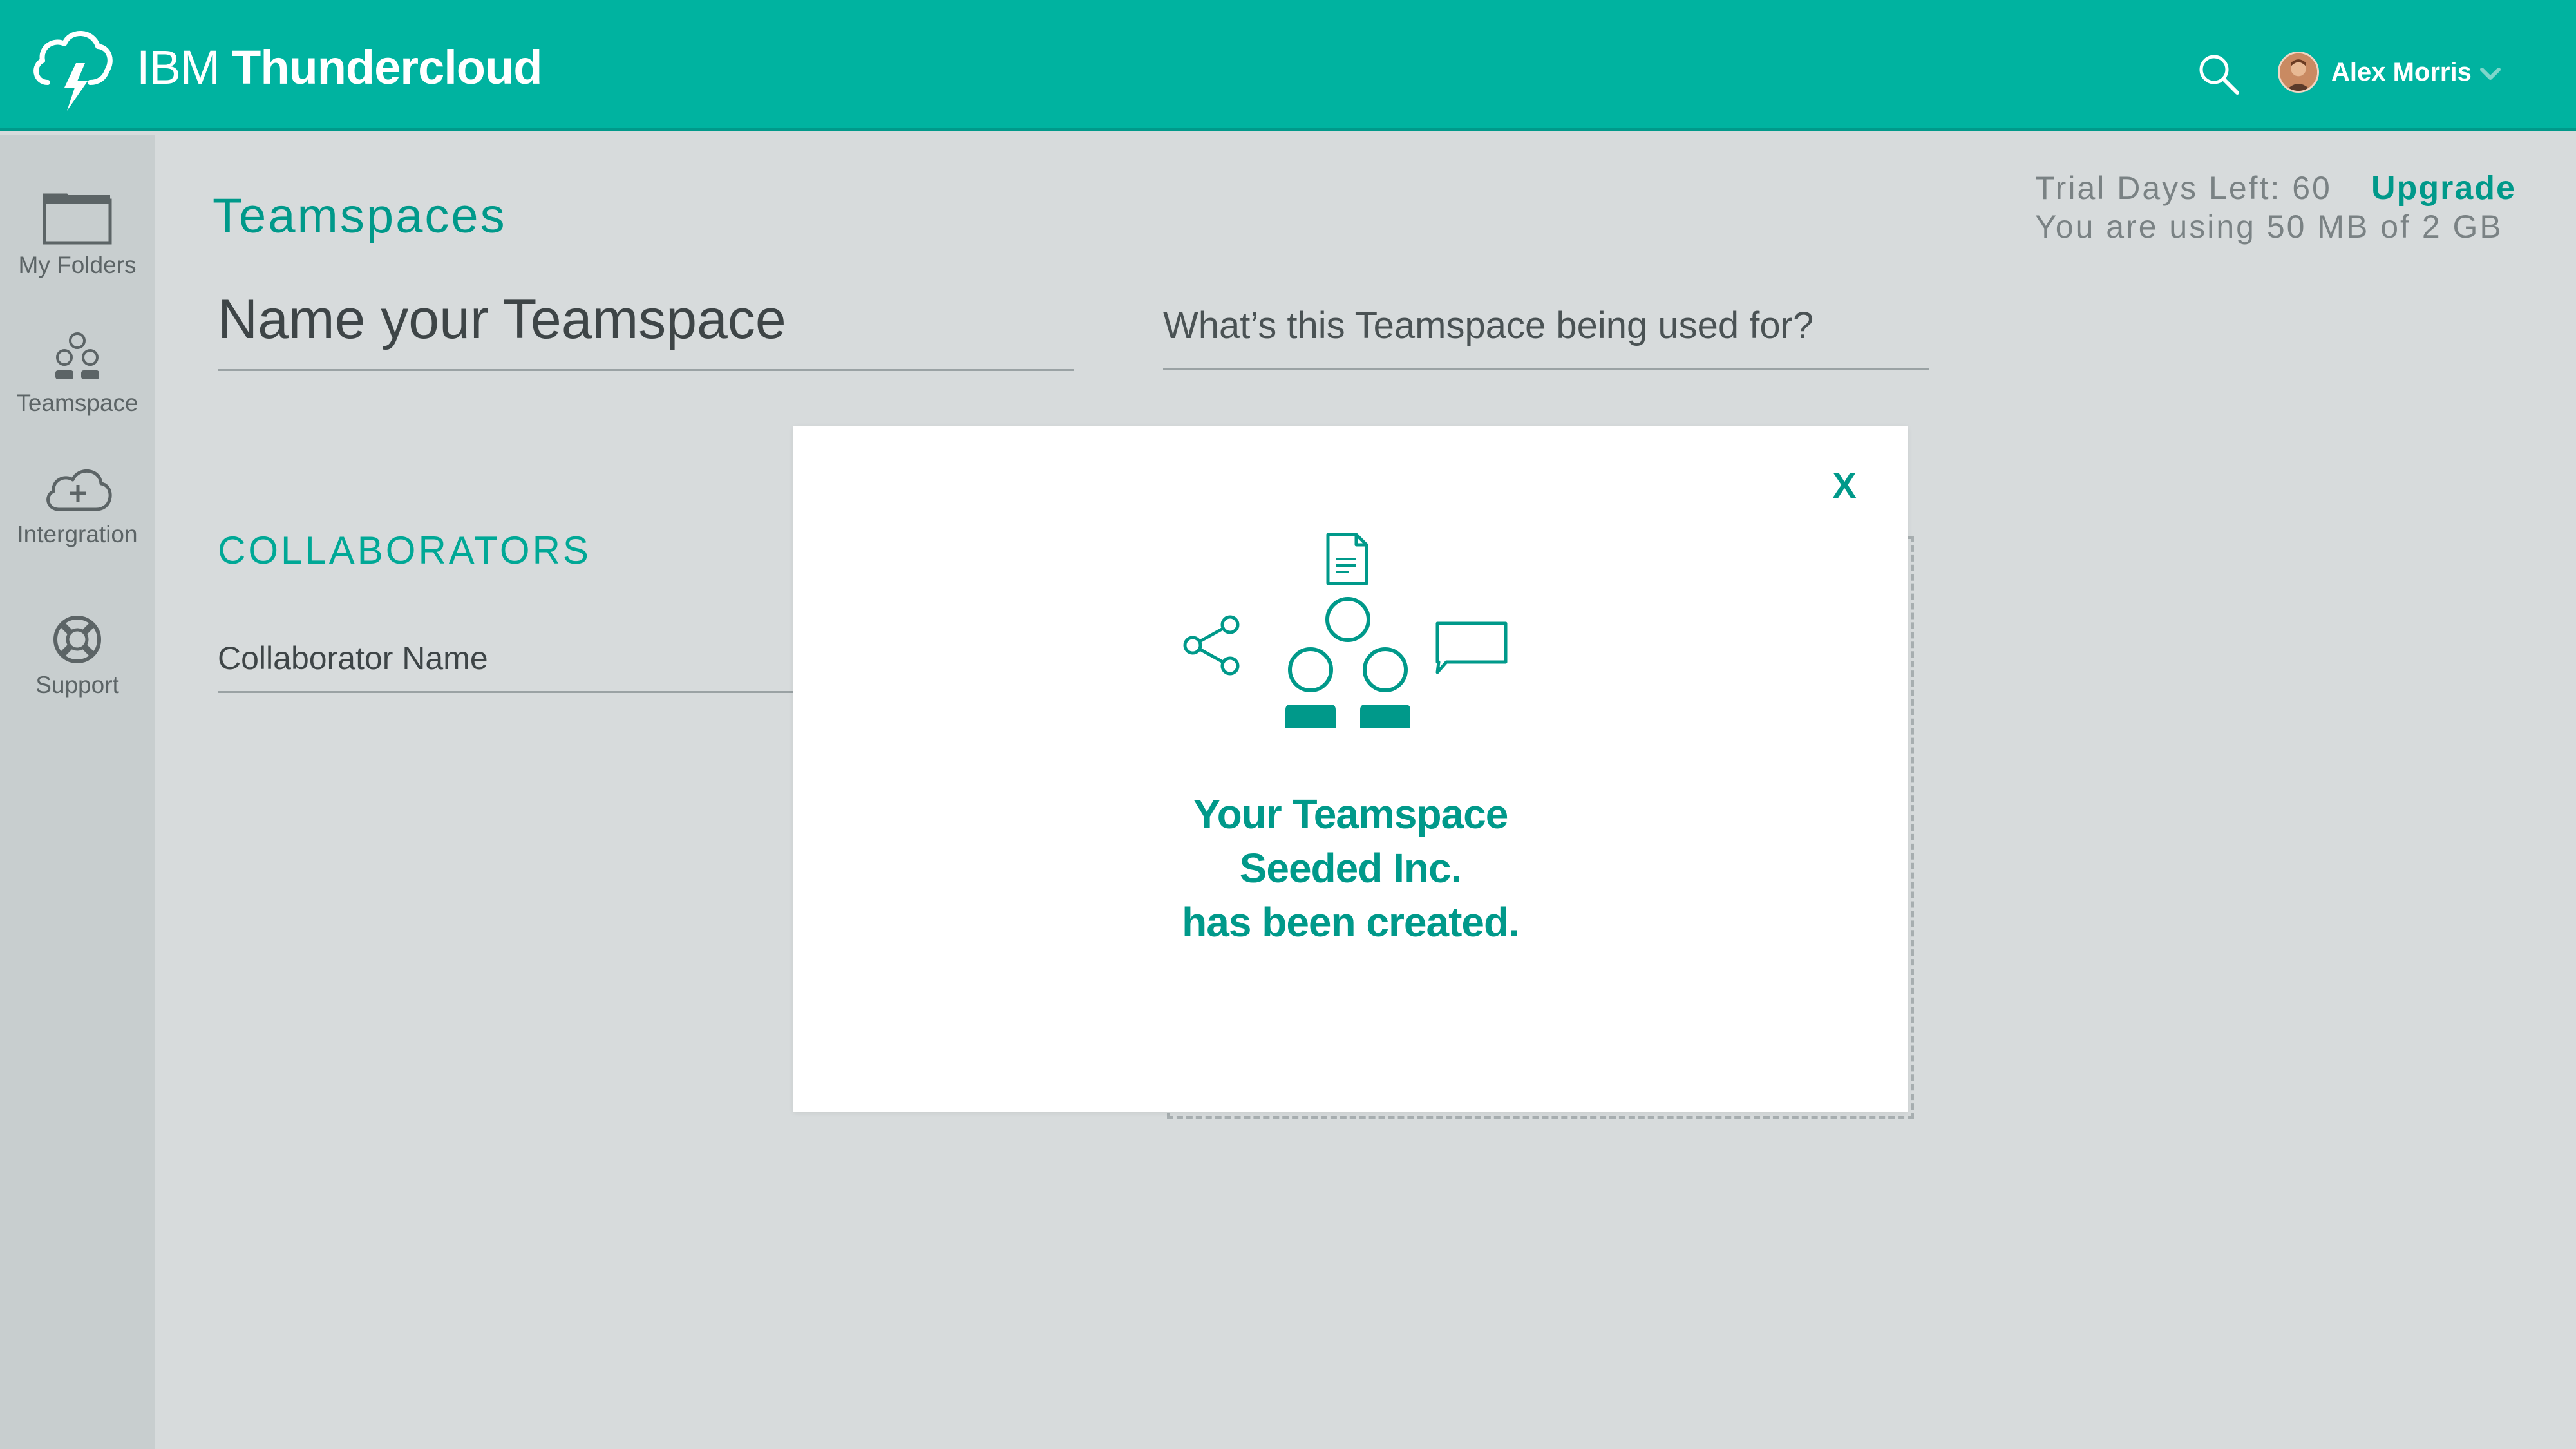 This screenshot has width=2576, height=1449. I want to click on storage-usage-text: You are using 50 MB of 2 GB, so click(2269, 227).